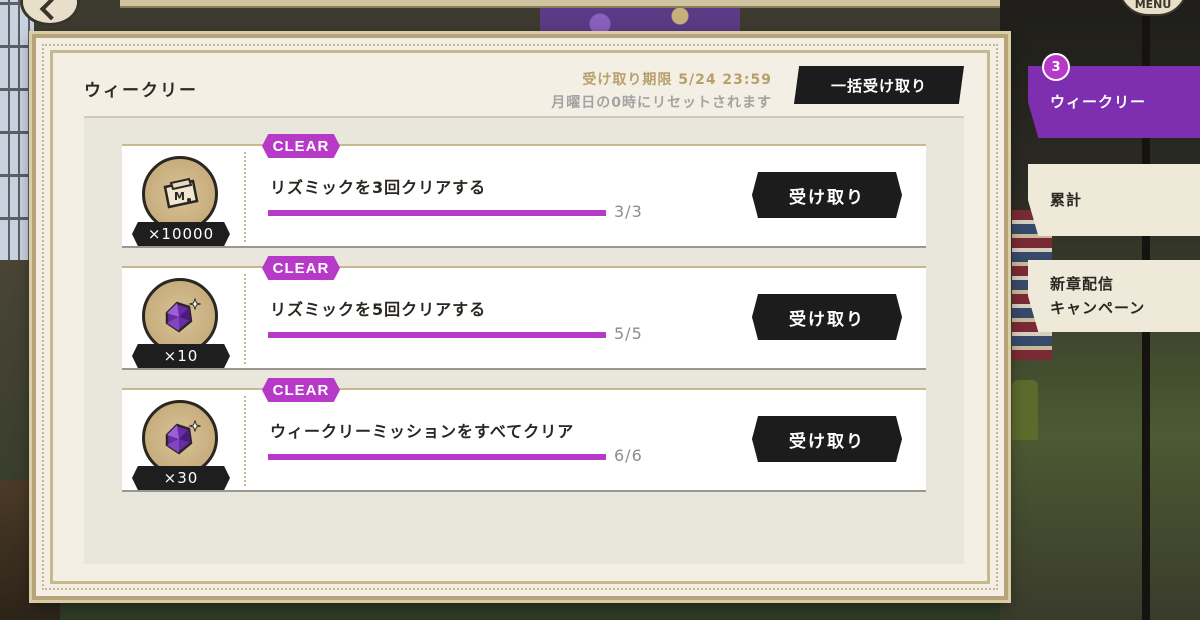  I want to click on tab-weekly-label: ウィークリー, so click(1098, 102).